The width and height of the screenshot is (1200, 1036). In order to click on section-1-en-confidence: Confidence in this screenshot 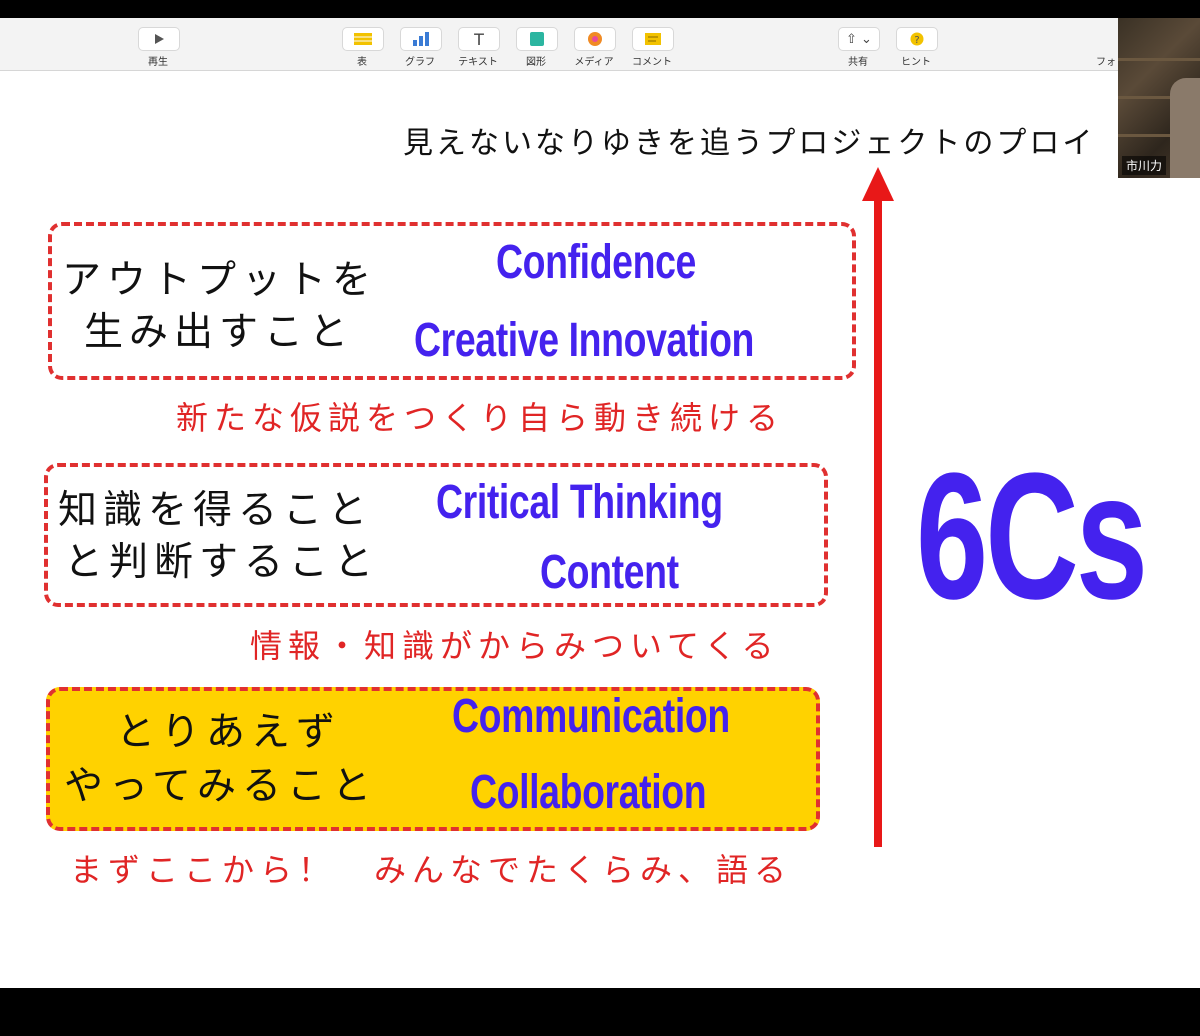, I will do `click(596, 262)`.